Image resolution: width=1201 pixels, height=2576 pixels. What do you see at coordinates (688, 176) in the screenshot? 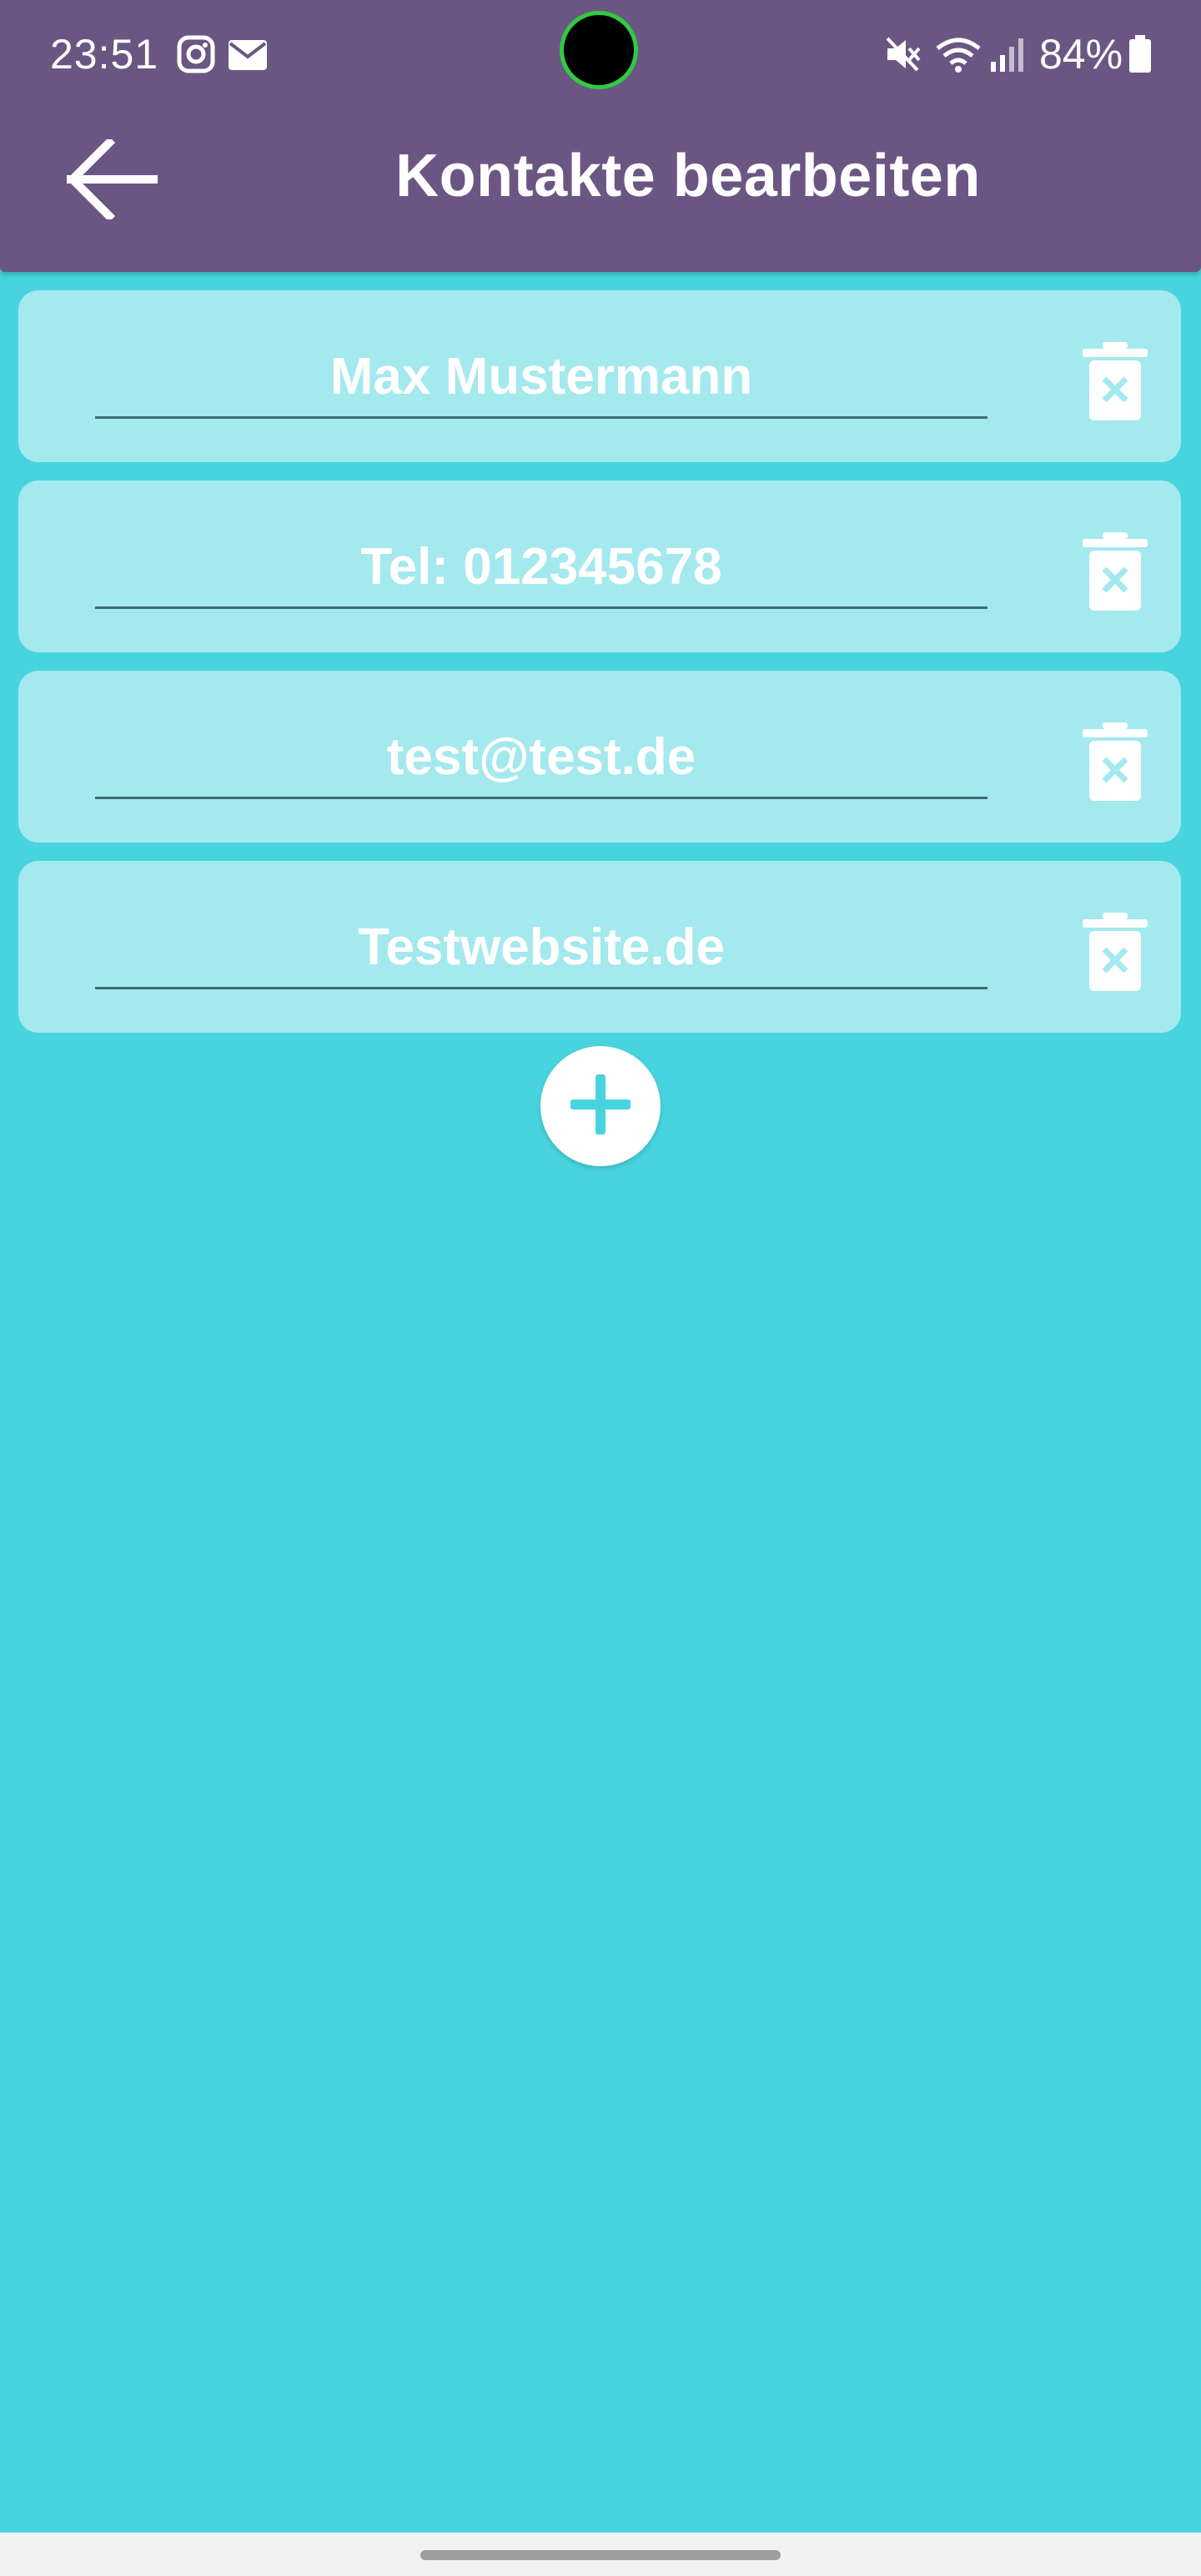
I see `page-title: Kontakte bearbeiten` at bounding box center [688, 176].